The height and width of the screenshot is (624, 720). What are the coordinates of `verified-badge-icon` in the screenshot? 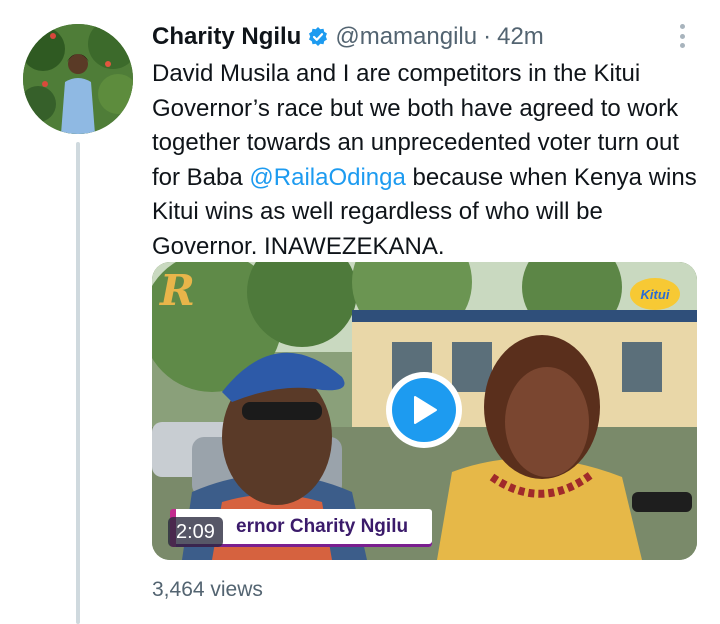 It's located at (318, 37).